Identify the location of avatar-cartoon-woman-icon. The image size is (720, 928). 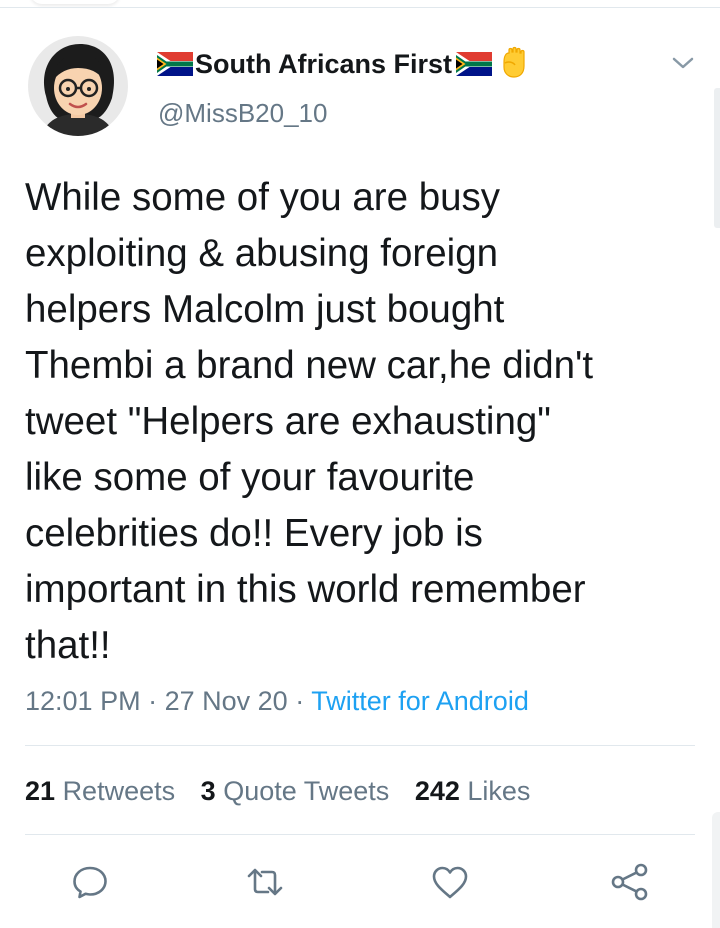
(78, 86).